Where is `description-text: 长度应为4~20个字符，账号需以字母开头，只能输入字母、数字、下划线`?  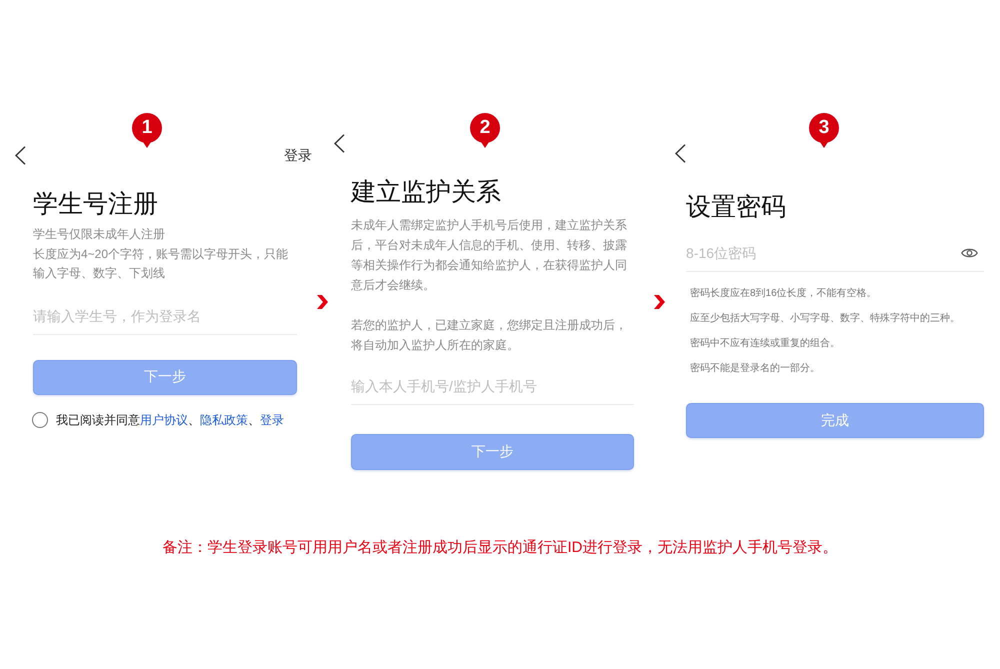
description-text: 长度应为4~20个字符，账号需以字母开头，只能输入字母、数字、下划线 is located at coordinates (161, 264).